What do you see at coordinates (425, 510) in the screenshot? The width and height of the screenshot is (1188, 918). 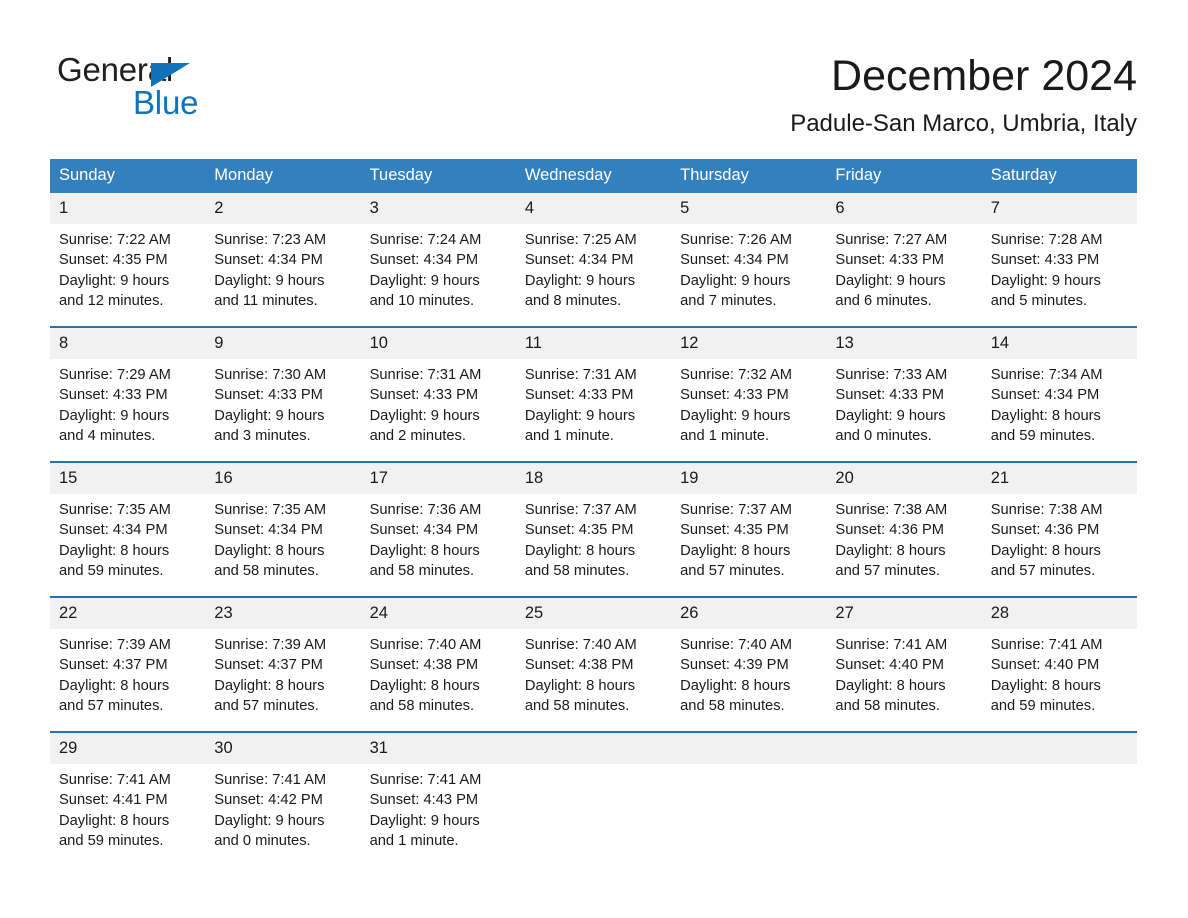 I see `sunrise-time: Sunrise: 7:36 AM` at bounding box center [425, 510].